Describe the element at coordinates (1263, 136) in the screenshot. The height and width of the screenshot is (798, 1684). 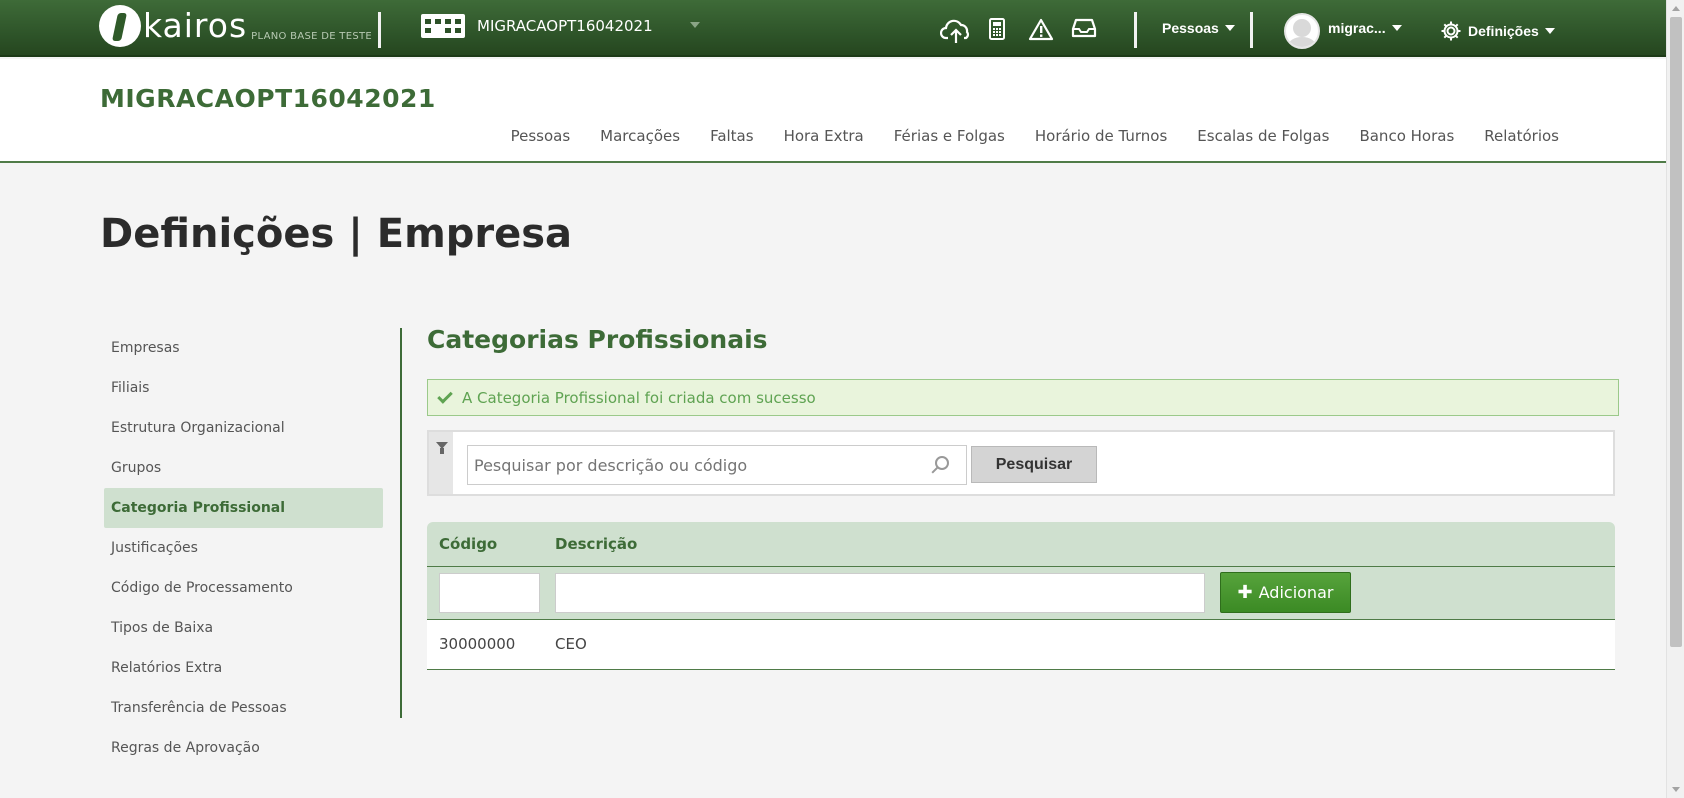
I see `nav-item-escalas-folgas: Escalas de Folgas` at that location.